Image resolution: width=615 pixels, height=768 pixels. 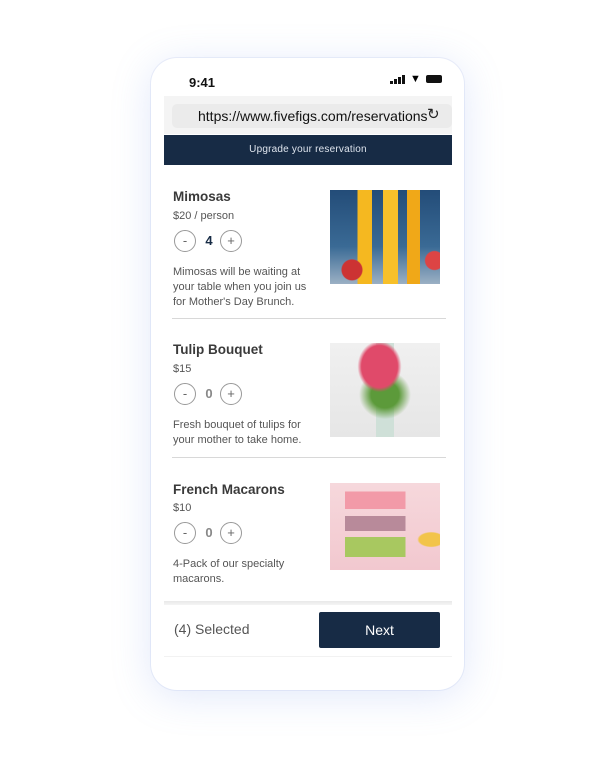 I want to click on item-description: 4-Pack of our specialty macarons., so click(x=229, y=571).